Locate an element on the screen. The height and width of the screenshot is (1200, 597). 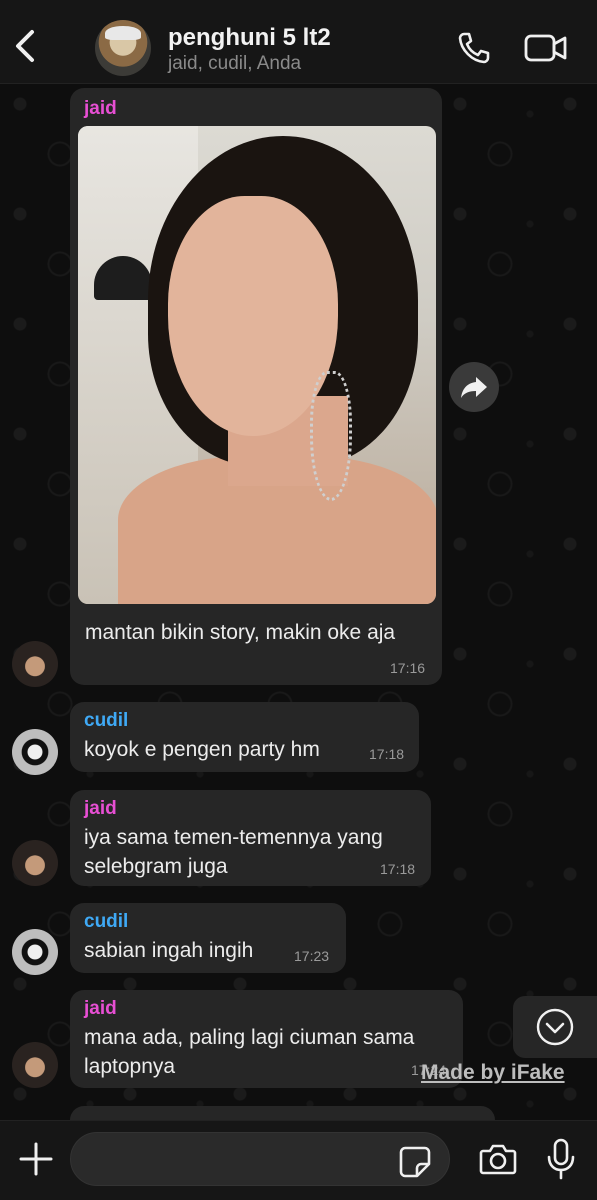
message-bubble: cudil koyok e pengen party hm 17:18 is located at coordinates (244, 737).